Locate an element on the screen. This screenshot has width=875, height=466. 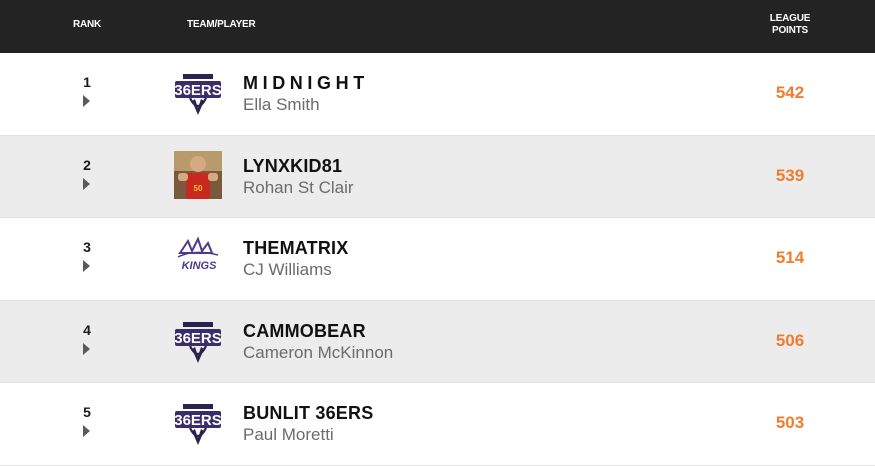
sydney-kings-logo-icon: KINGS is located at coordinates (198, 257).